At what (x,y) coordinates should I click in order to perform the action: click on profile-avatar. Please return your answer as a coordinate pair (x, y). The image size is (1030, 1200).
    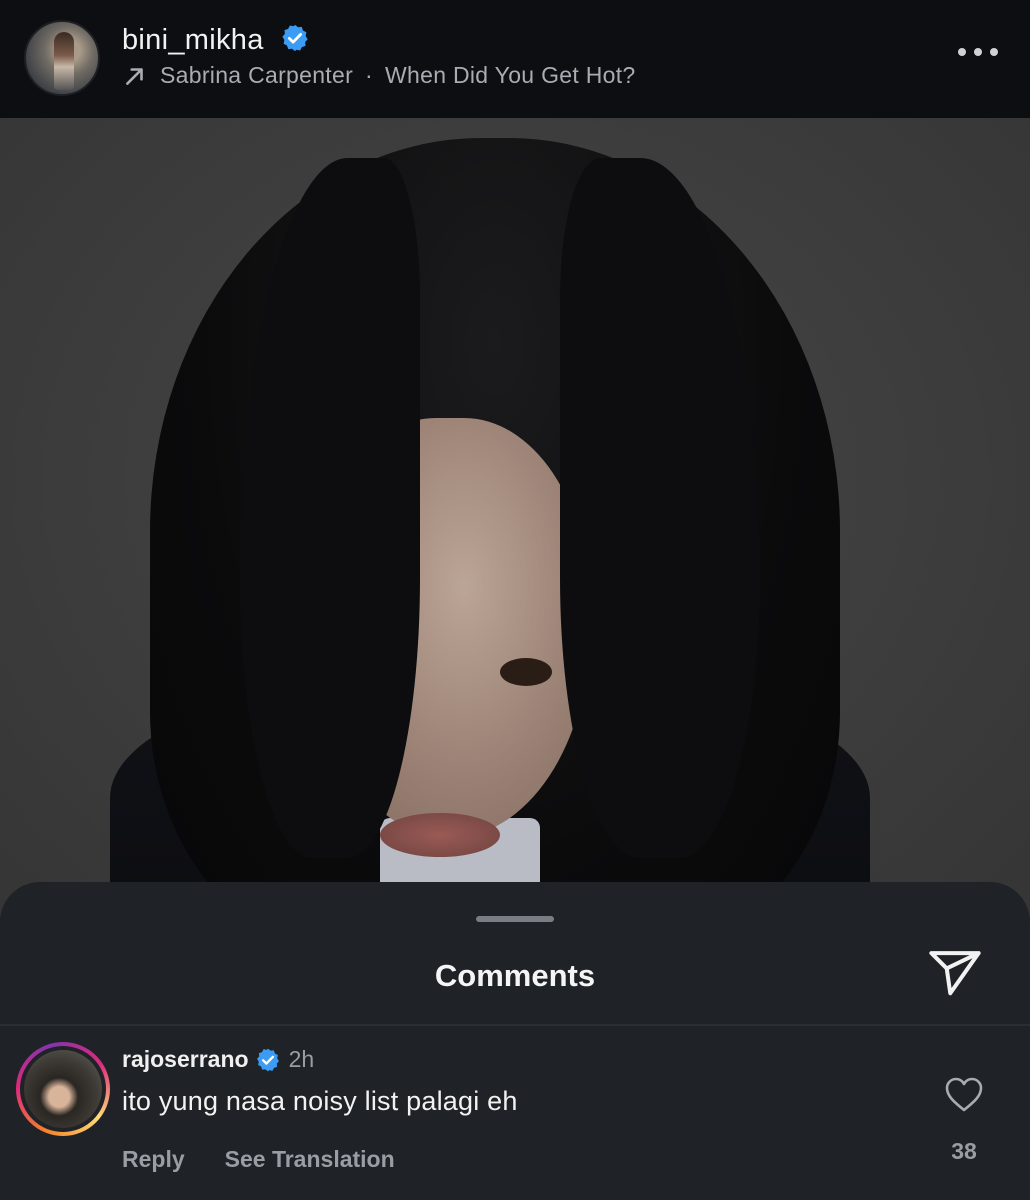
    Looking at the image, I should click on (62, 58).